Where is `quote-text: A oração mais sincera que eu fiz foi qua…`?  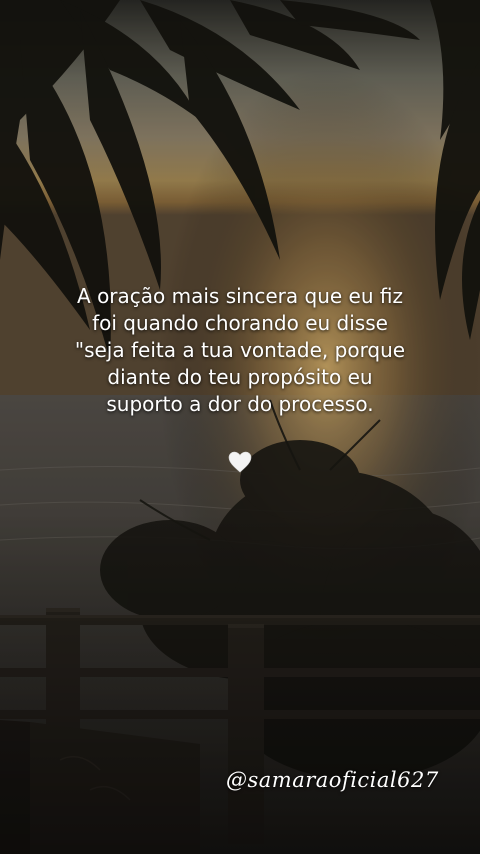
quote-text: A oração mais sincera que eu fiz foi qua… is located at coordinates (240, 350).